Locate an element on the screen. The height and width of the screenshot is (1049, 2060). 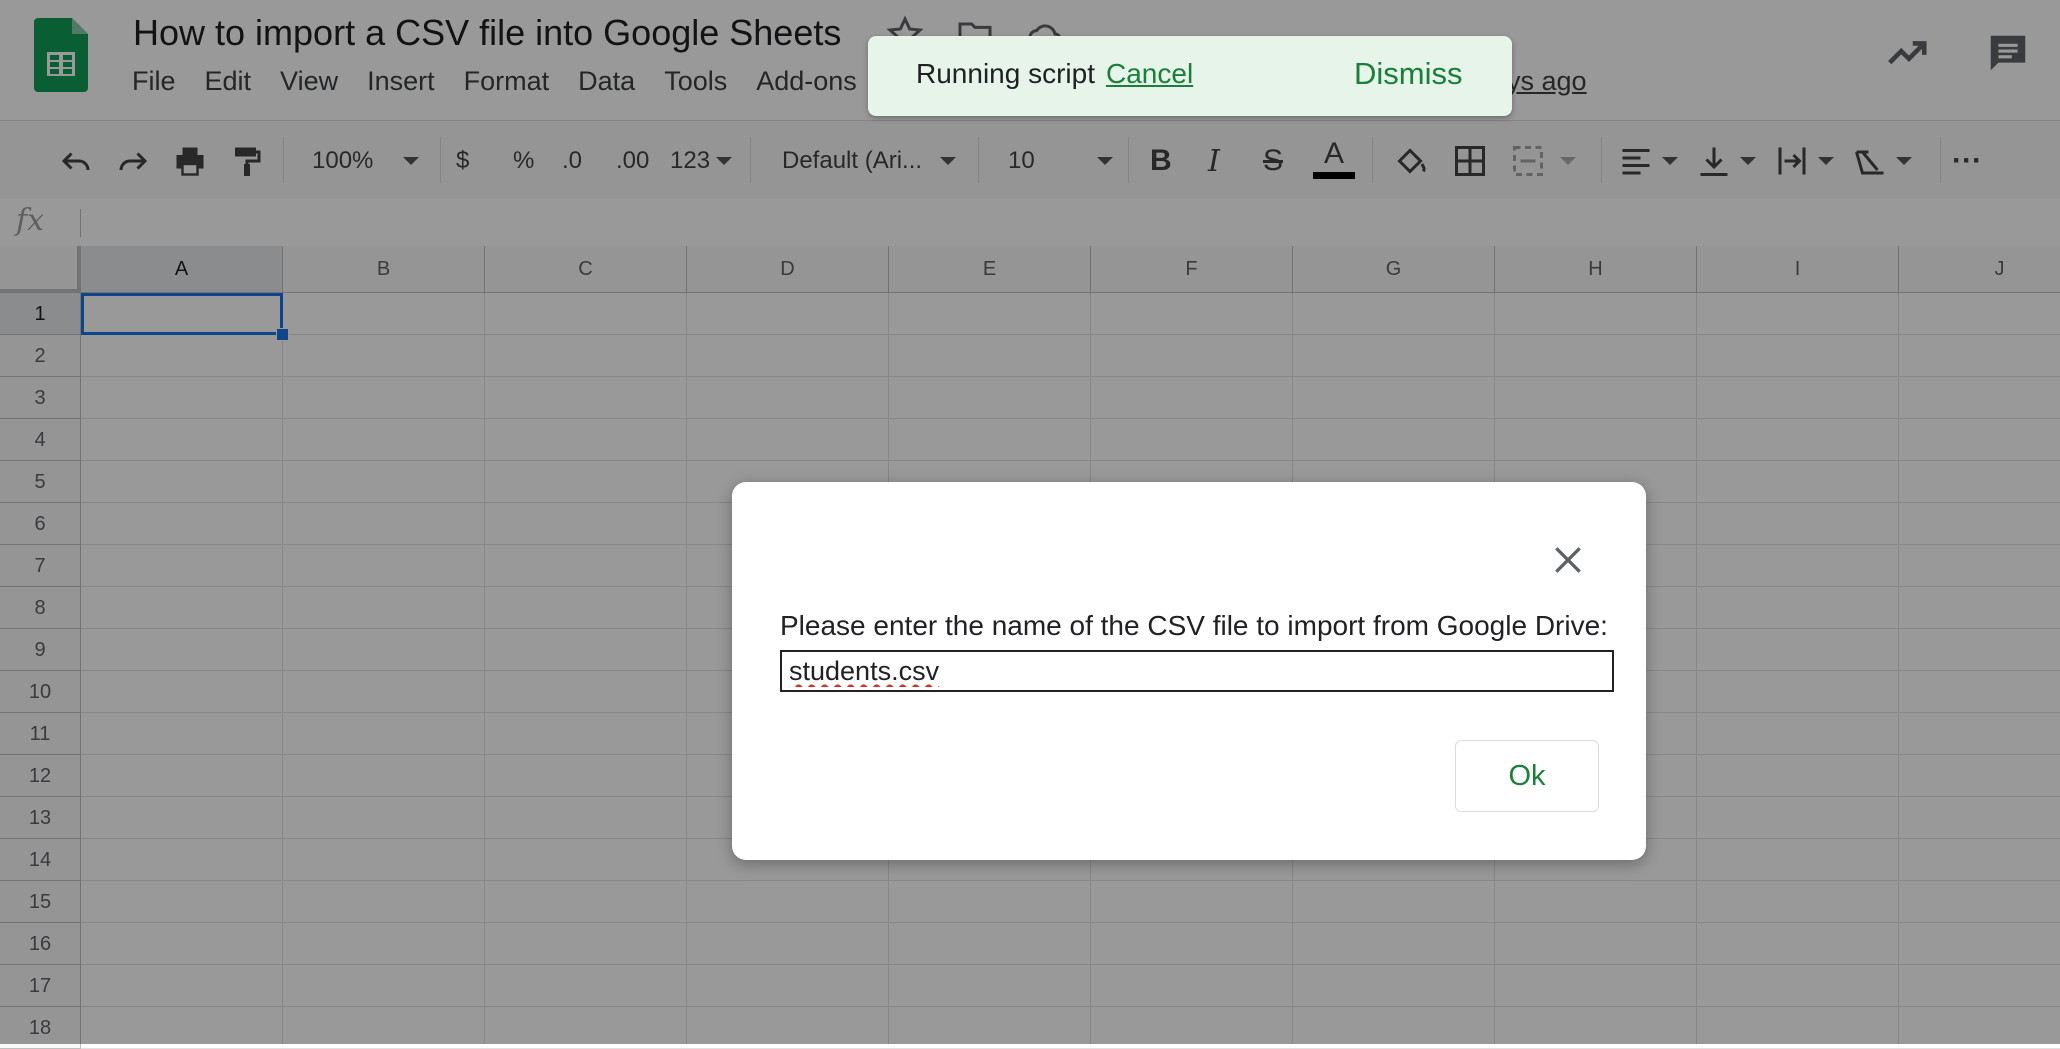
close-icon is located at coordinates (1568, 560).